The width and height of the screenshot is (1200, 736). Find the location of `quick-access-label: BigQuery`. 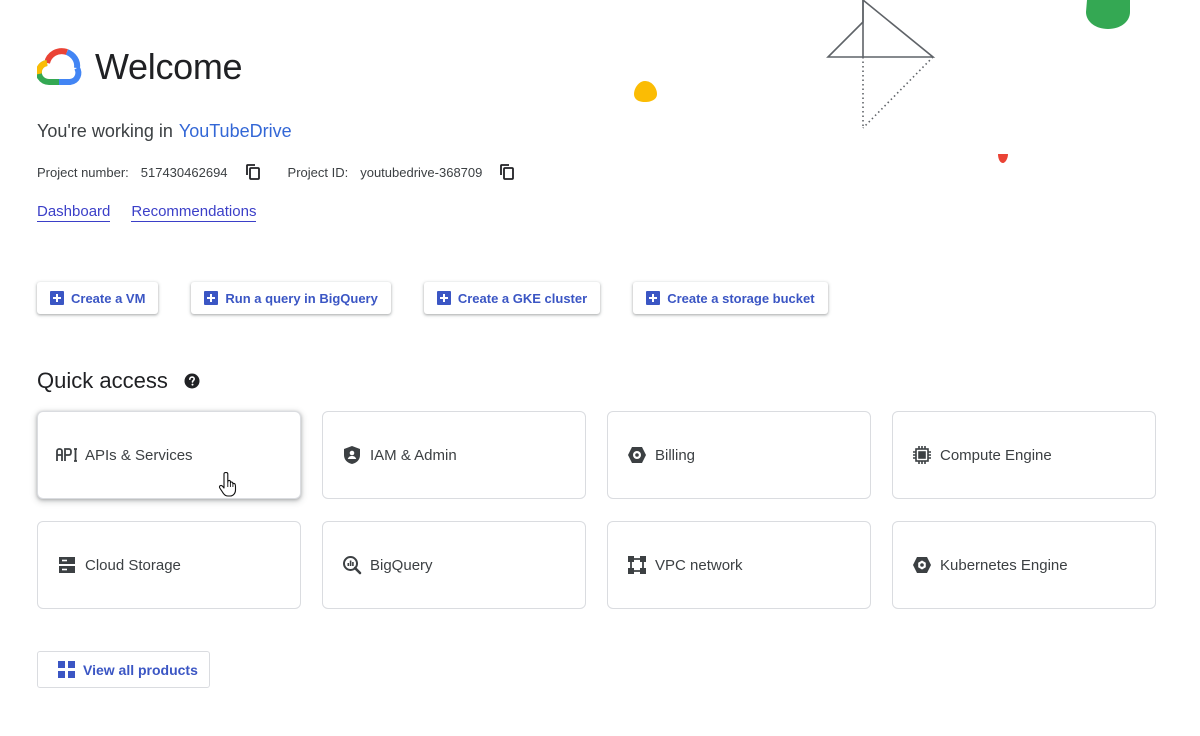

quick-access-label: BigQuery is located at coordinates (401, 565).